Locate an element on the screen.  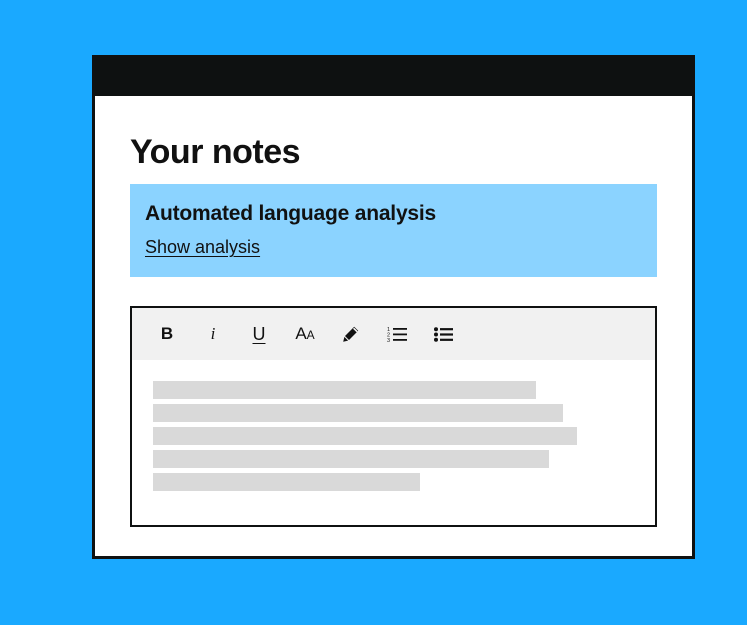
font-size-button: AA is located at coordinates (305, 334).